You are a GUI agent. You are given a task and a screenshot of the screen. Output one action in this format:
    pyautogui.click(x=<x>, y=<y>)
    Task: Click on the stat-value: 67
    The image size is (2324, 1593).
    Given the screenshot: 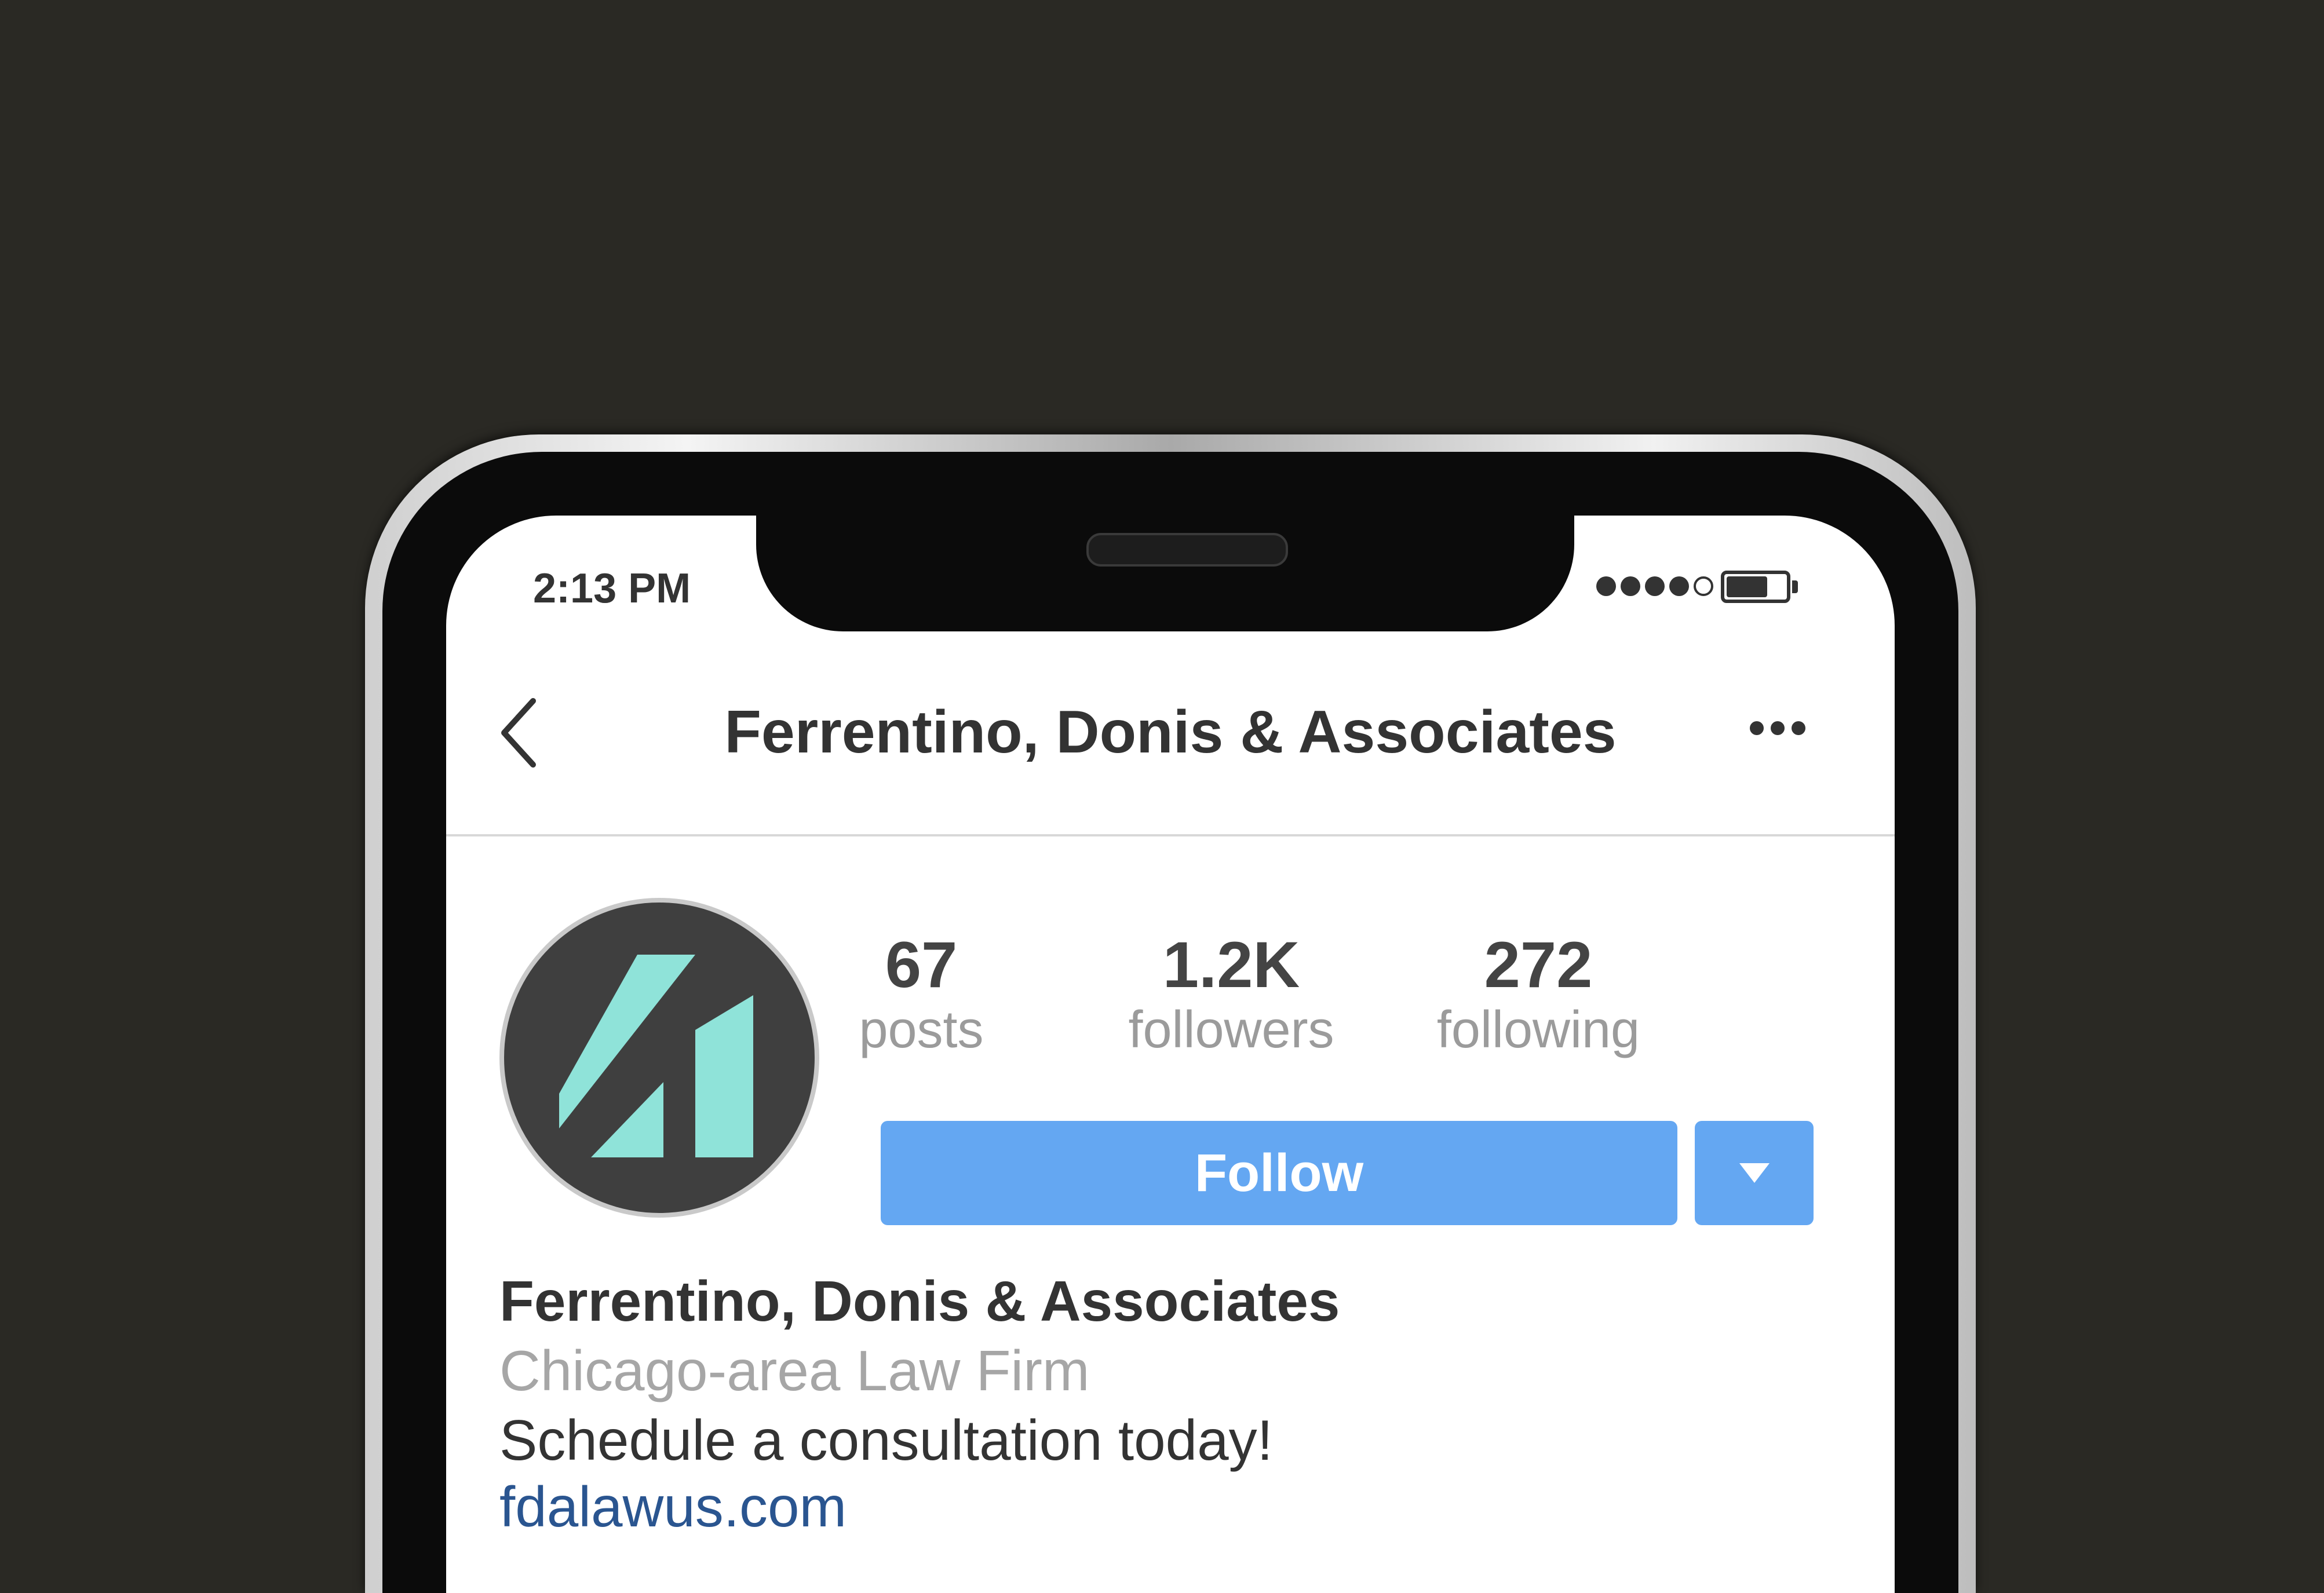 What is the action you would take?
    pyautogui.click(x=921, y=965)
    